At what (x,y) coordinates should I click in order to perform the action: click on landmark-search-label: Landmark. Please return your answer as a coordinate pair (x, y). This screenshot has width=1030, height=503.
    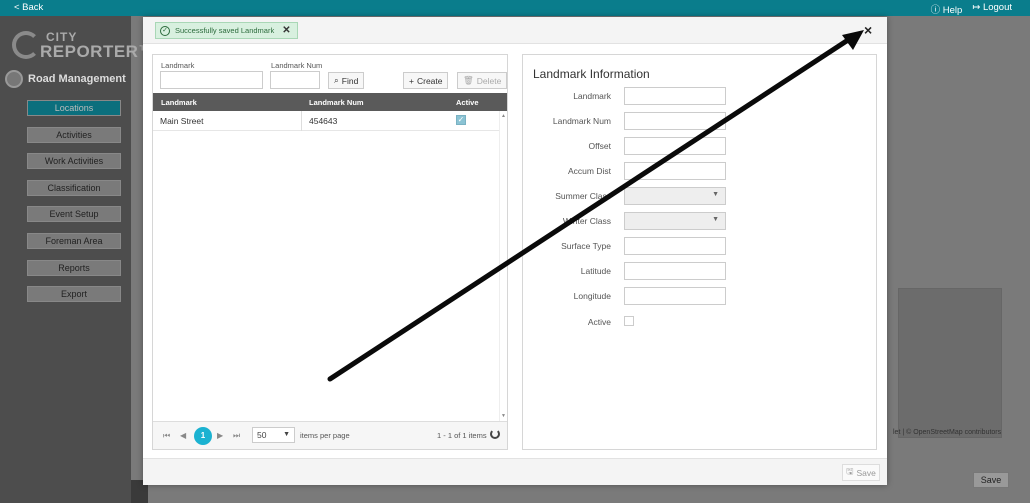
    Looking at the image, I should click on (178, 65).